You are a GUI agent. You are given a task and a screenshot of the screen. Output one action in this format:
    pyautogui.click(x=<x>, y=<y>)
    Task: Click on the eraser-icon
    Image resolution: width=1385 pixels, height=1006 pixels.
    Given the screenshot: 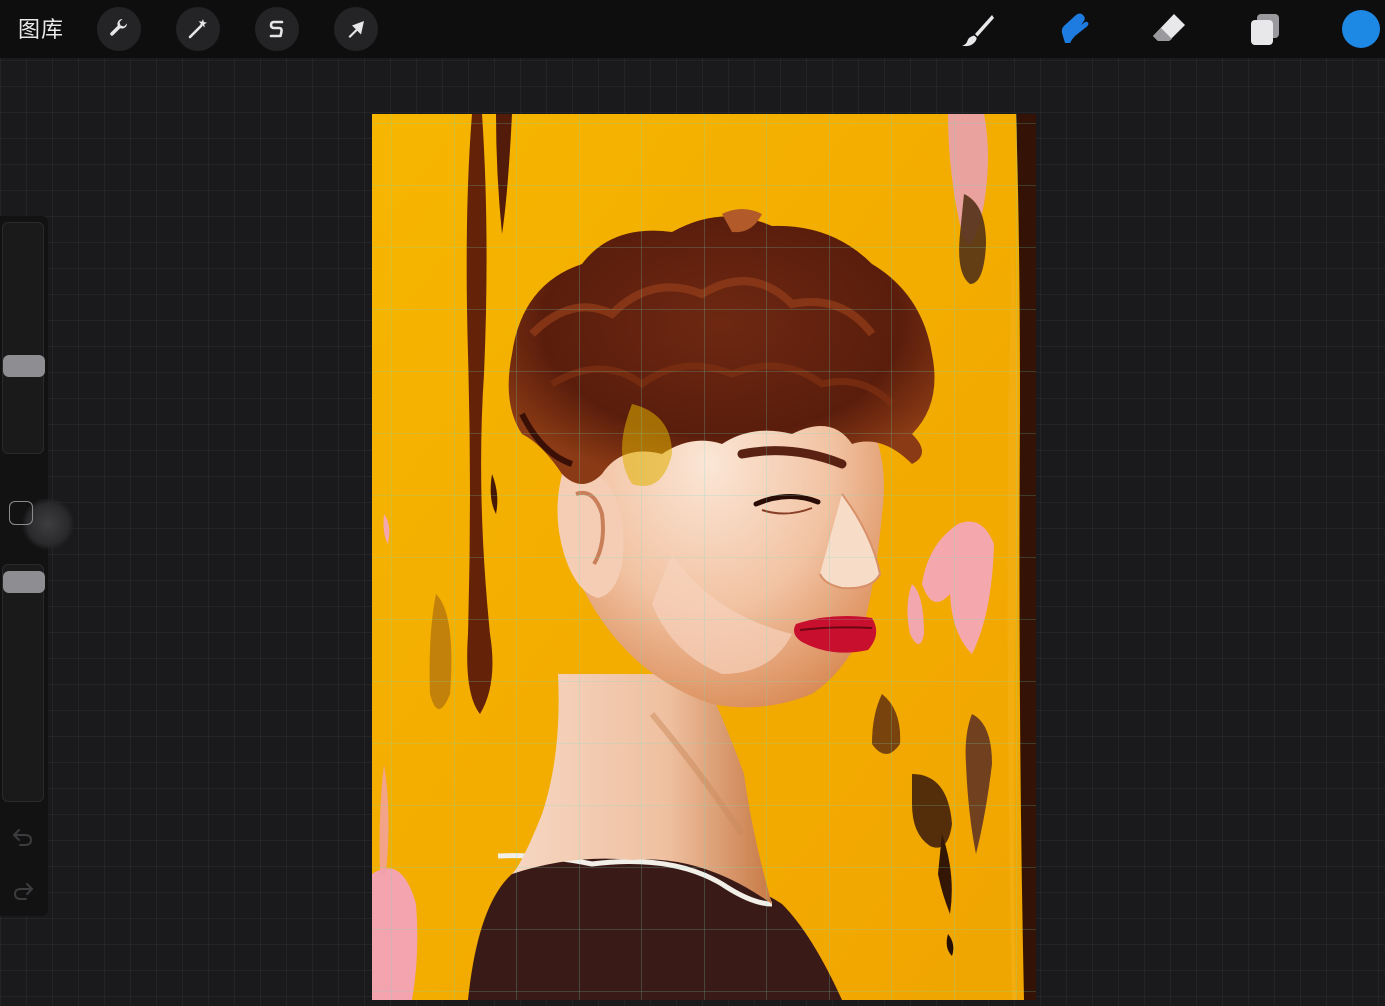 What is the action you would take?
    pyautogui.click(x=1169, y=27)
    